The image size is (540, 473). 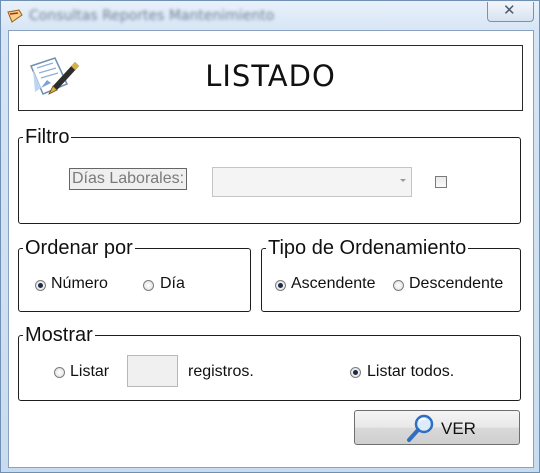 I want to click on radio-dia-label: Día, so click(x=172, y=284).